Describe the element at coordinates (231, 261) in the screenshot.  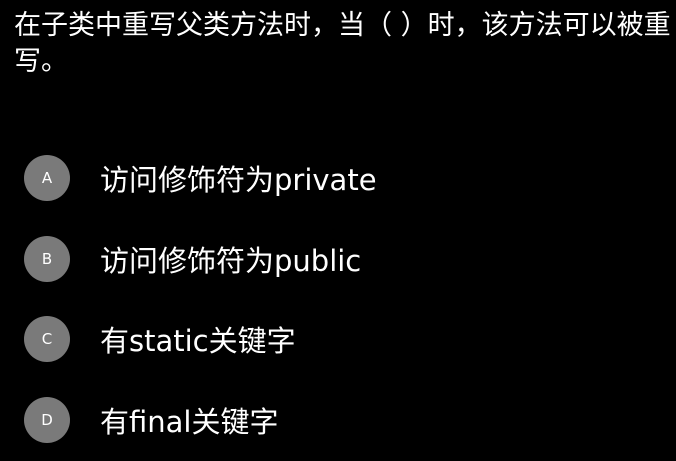
I see `option-label: 访问修饰符为public` at that location.